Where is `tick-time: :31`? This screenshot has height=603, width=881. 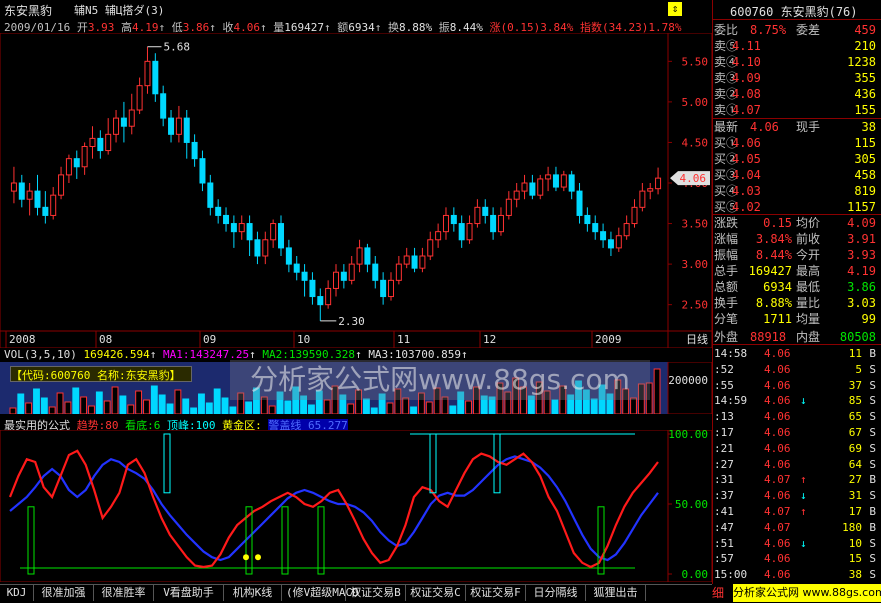
tick-time: :31 is located at coordinates (724, 480).